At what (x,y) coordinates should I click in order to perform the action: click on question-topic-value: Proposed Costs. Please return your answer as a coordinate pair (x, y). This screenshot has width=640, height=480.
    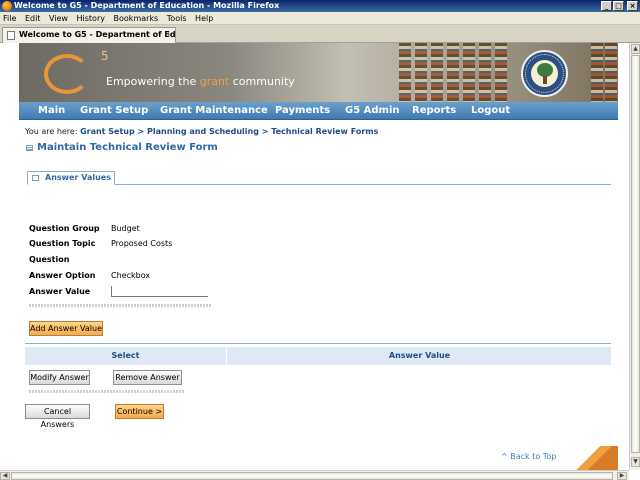
    Looking at the image, I should click on (142, 243).